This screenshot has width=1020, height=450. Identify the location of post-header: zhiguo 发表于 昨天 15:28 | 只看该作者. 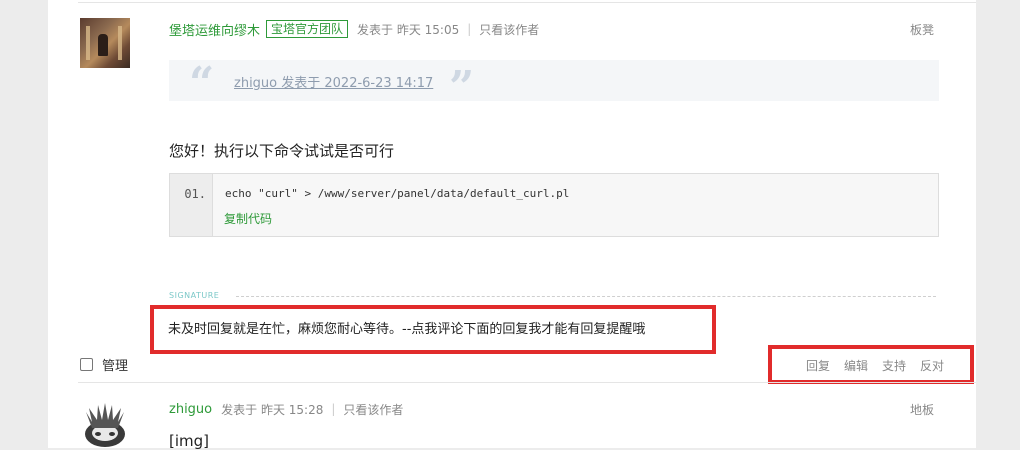
(286, 409).